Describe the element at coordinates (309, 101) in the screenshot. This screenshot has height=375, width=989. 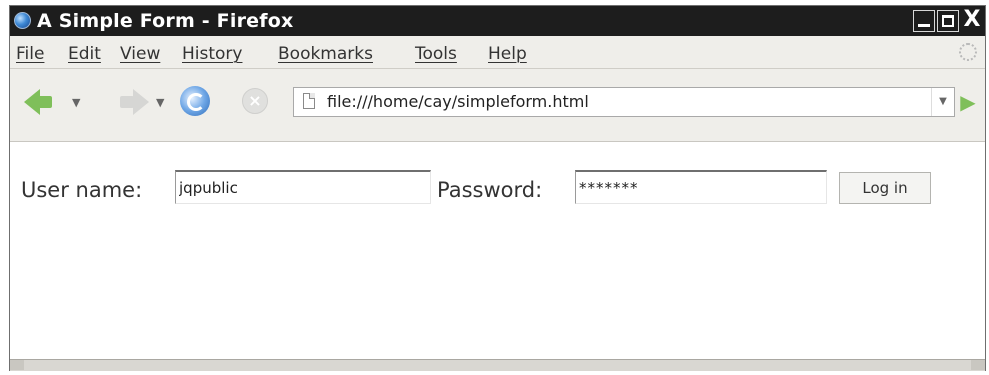
I see `page-icon` at that location.